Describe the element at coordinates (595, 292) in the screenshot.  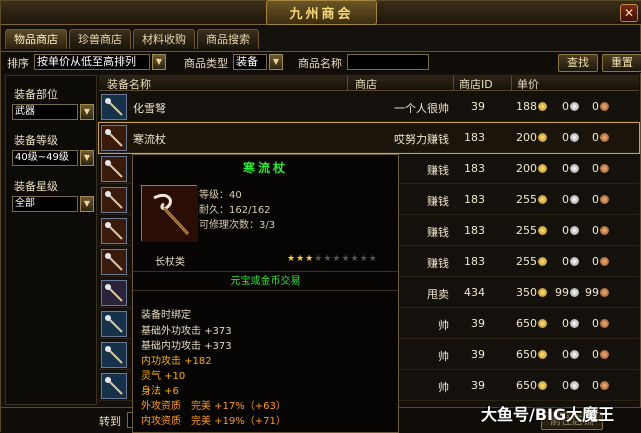
I see `price-copper: 99` at that location.